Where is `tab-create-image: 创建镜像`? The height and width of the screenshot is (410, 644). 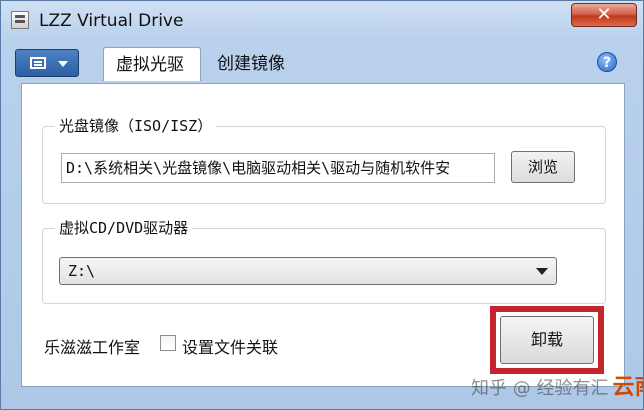 tab-create-image: 创建镜像 is located at coordinates (257, 64).